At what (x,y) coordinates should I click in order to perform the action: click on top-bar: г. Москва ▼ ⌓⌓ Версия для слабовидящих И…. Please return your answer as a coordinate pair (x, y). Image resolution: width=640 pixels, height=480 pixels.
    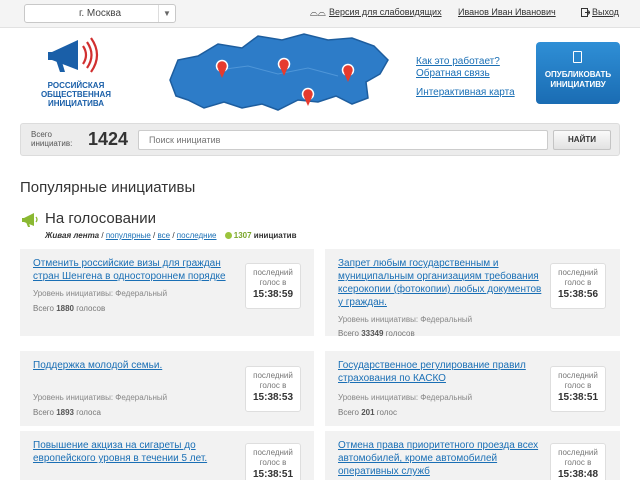
    Looking at the image, I should click on (320, 14).